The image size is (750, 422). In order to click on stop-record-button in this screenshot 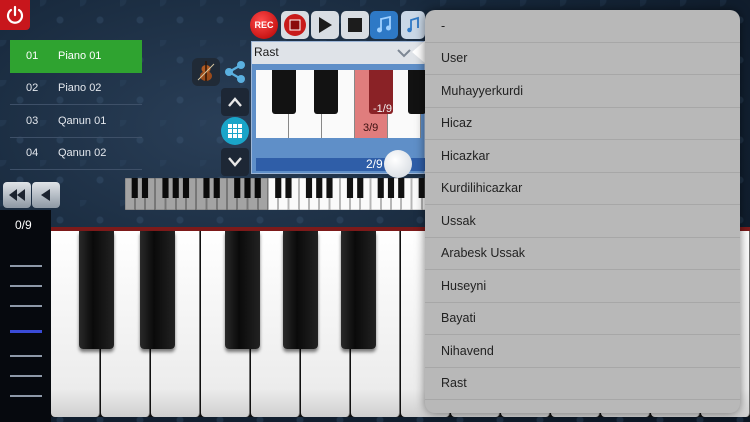, I will do `click(295, 25)`.